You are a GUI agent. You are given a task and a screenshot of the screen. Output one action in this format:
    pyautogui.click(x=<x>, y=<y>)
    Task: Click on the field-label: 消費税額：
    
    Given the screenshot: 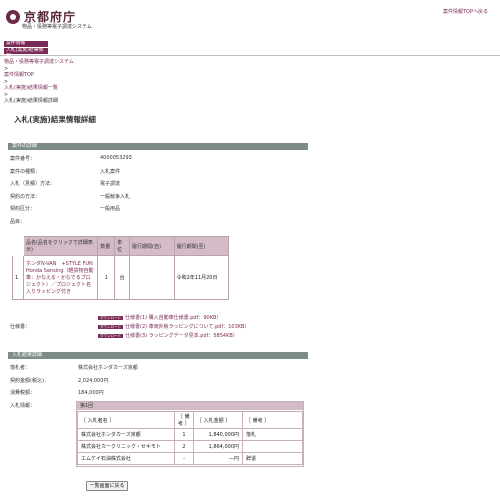 What is the action you would take?
    pyautogui.click(x=23, y=393)
    